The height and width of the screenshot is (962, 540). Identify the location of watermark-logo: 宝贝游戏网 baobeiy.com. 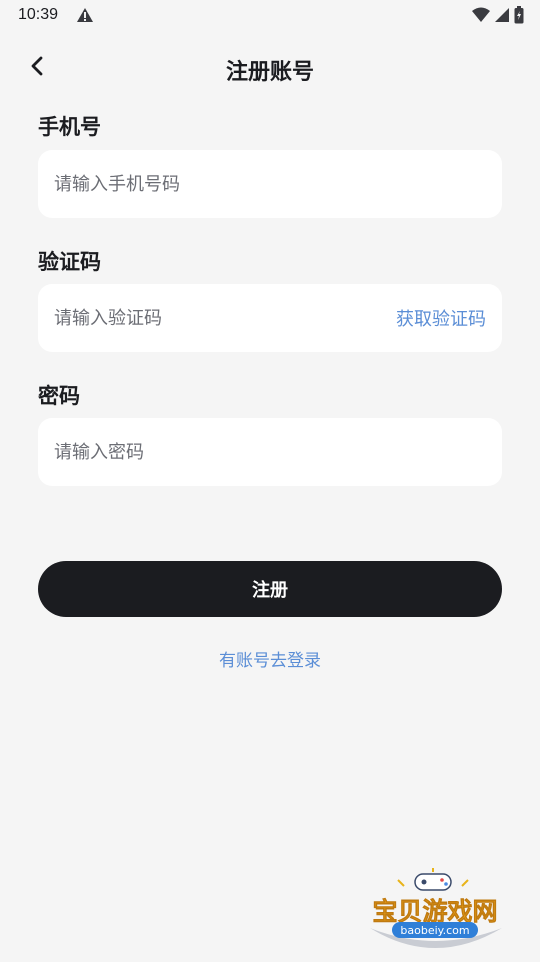
(435, 913).